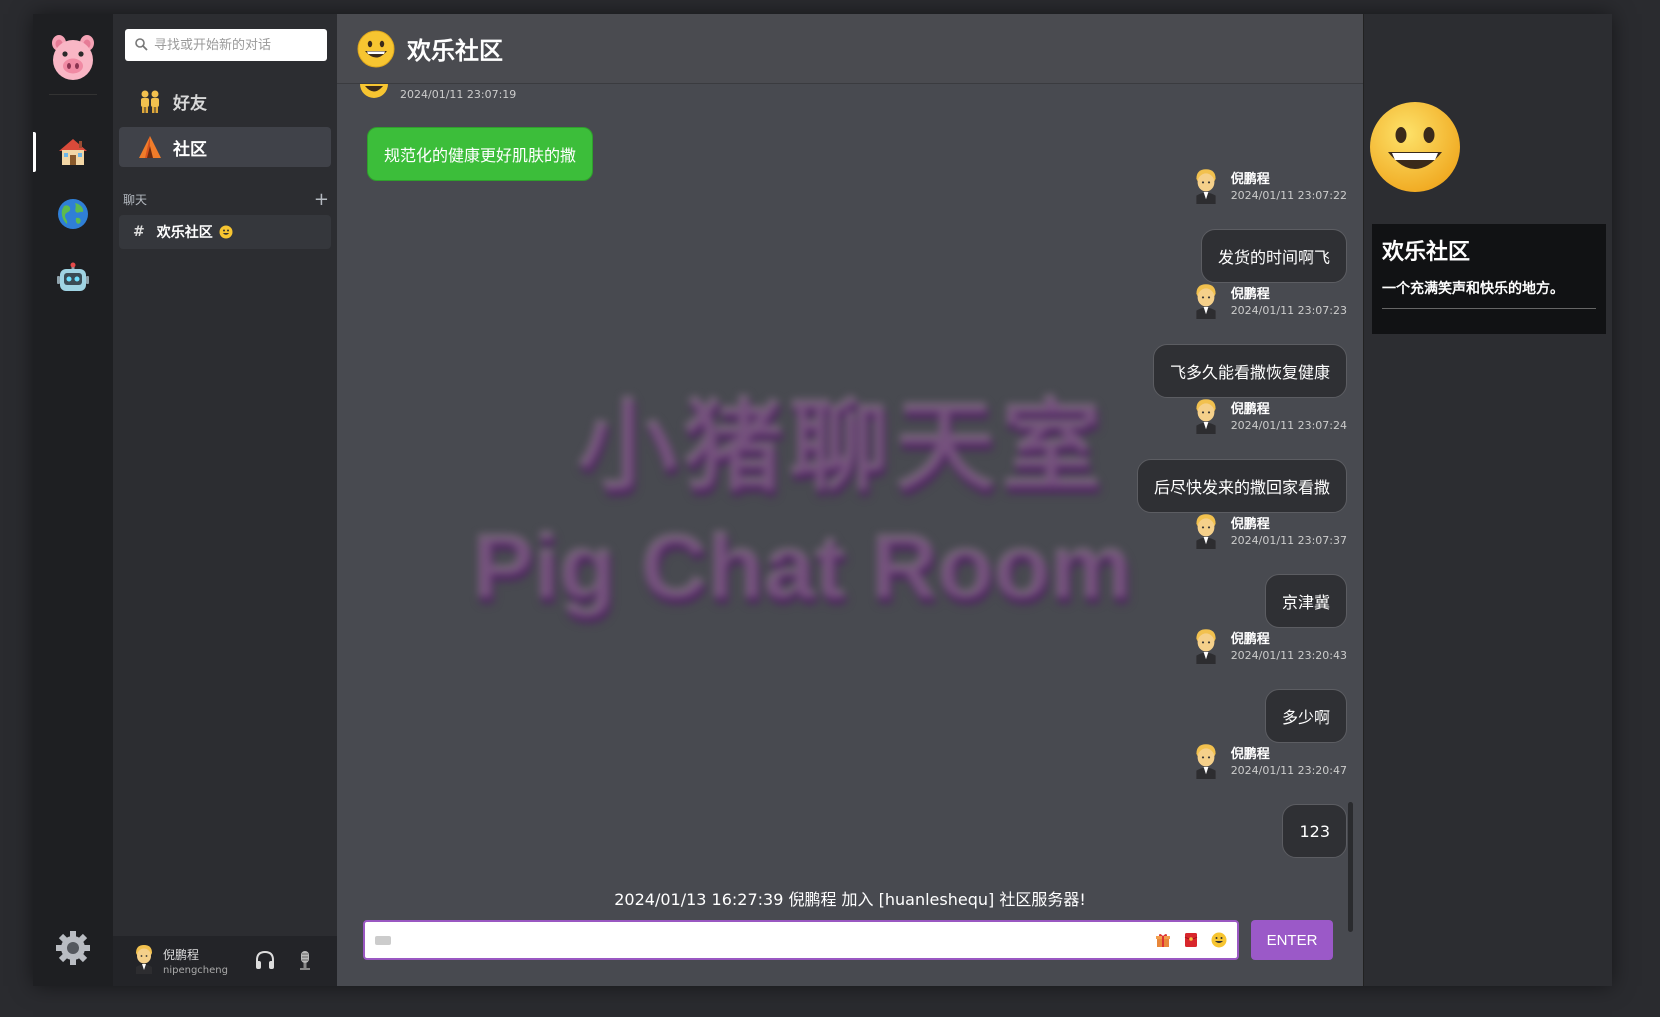 The image size is (1660, 1017). I want to click on message-bubble-sent: 飞多久能看撒恢复健康, so click(1249, 371).